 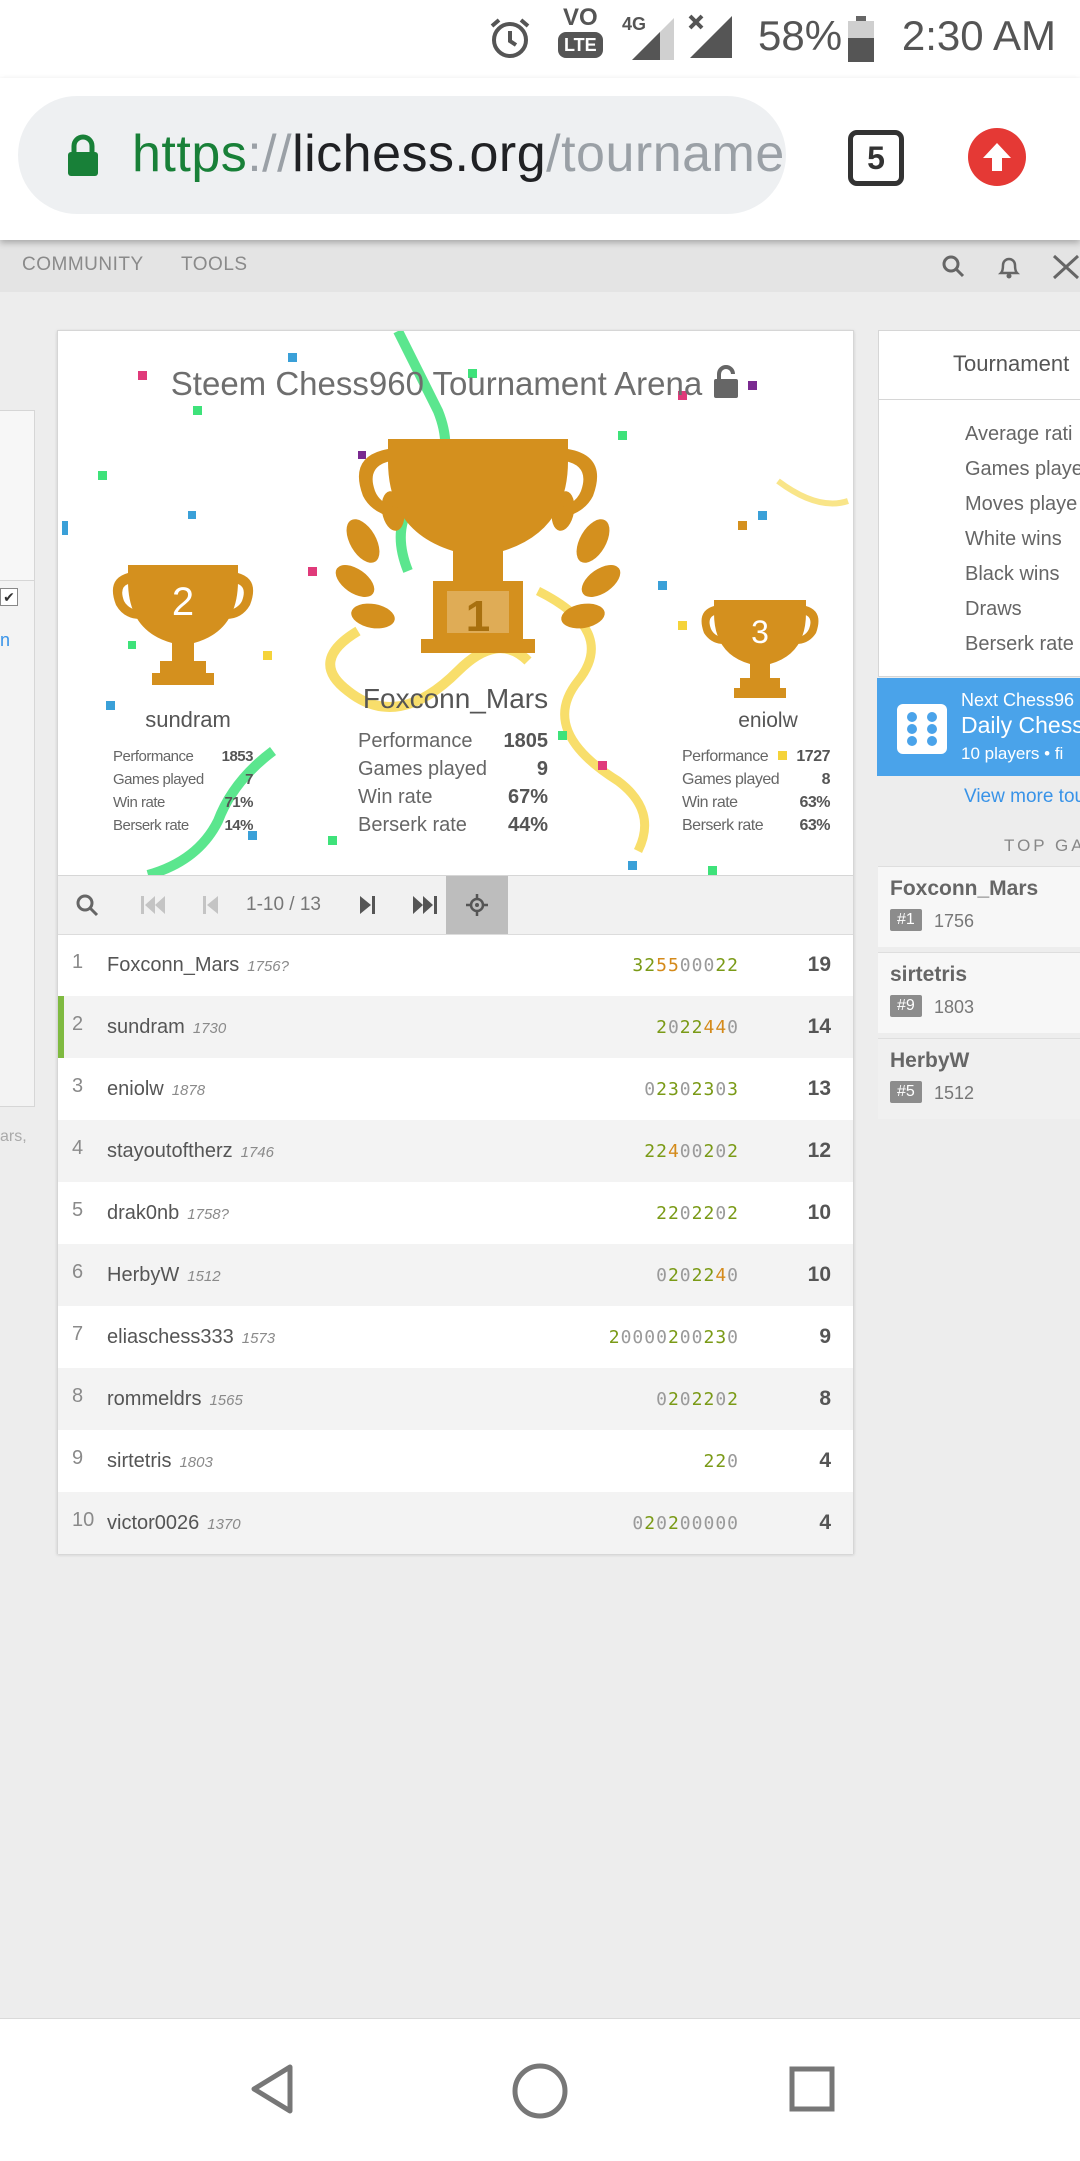 What do you see at coordinates (638, 965) in the screenshot?
I see `score-digit: 3` at bounding box center [638, 965].